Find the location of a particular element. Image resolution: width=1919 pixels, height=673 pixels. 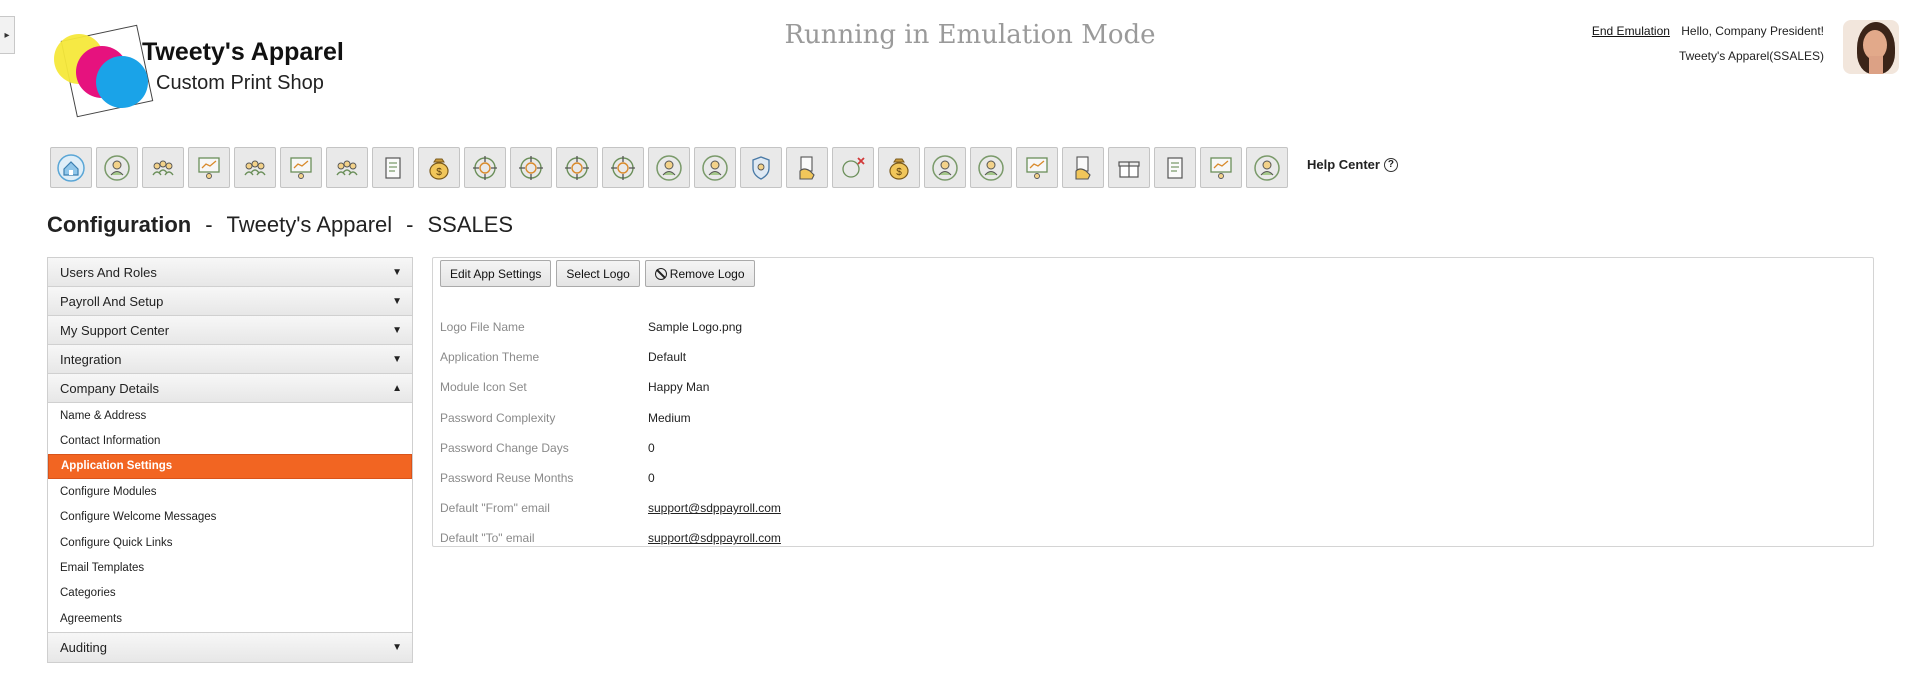

group-board-icon is located at coordinates (301, 167).